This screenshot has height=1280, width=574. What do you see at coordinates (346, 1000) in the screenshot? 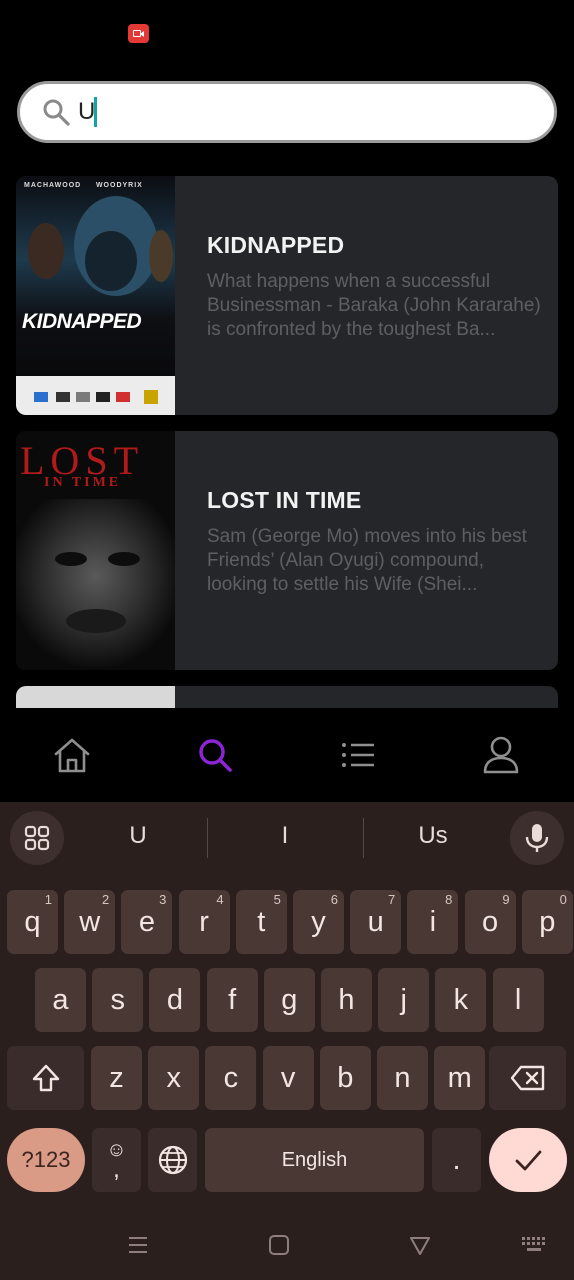
I see `key-h: h` at bounding box center [346, 1000].